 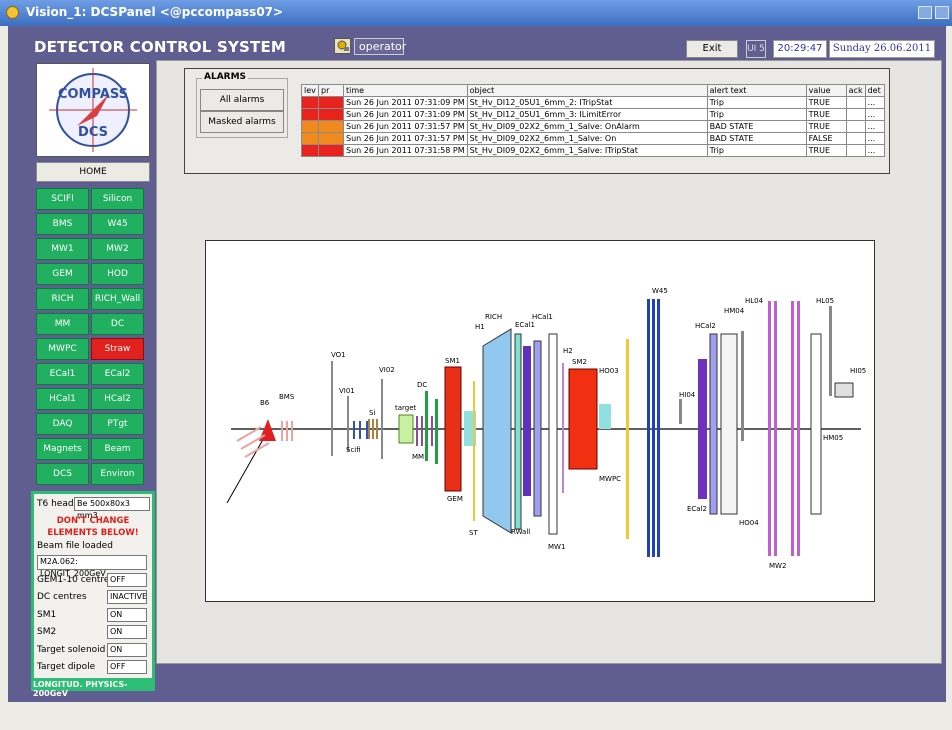 I want to click on setting-value: INACTIVE, so click(x=127, y=597).